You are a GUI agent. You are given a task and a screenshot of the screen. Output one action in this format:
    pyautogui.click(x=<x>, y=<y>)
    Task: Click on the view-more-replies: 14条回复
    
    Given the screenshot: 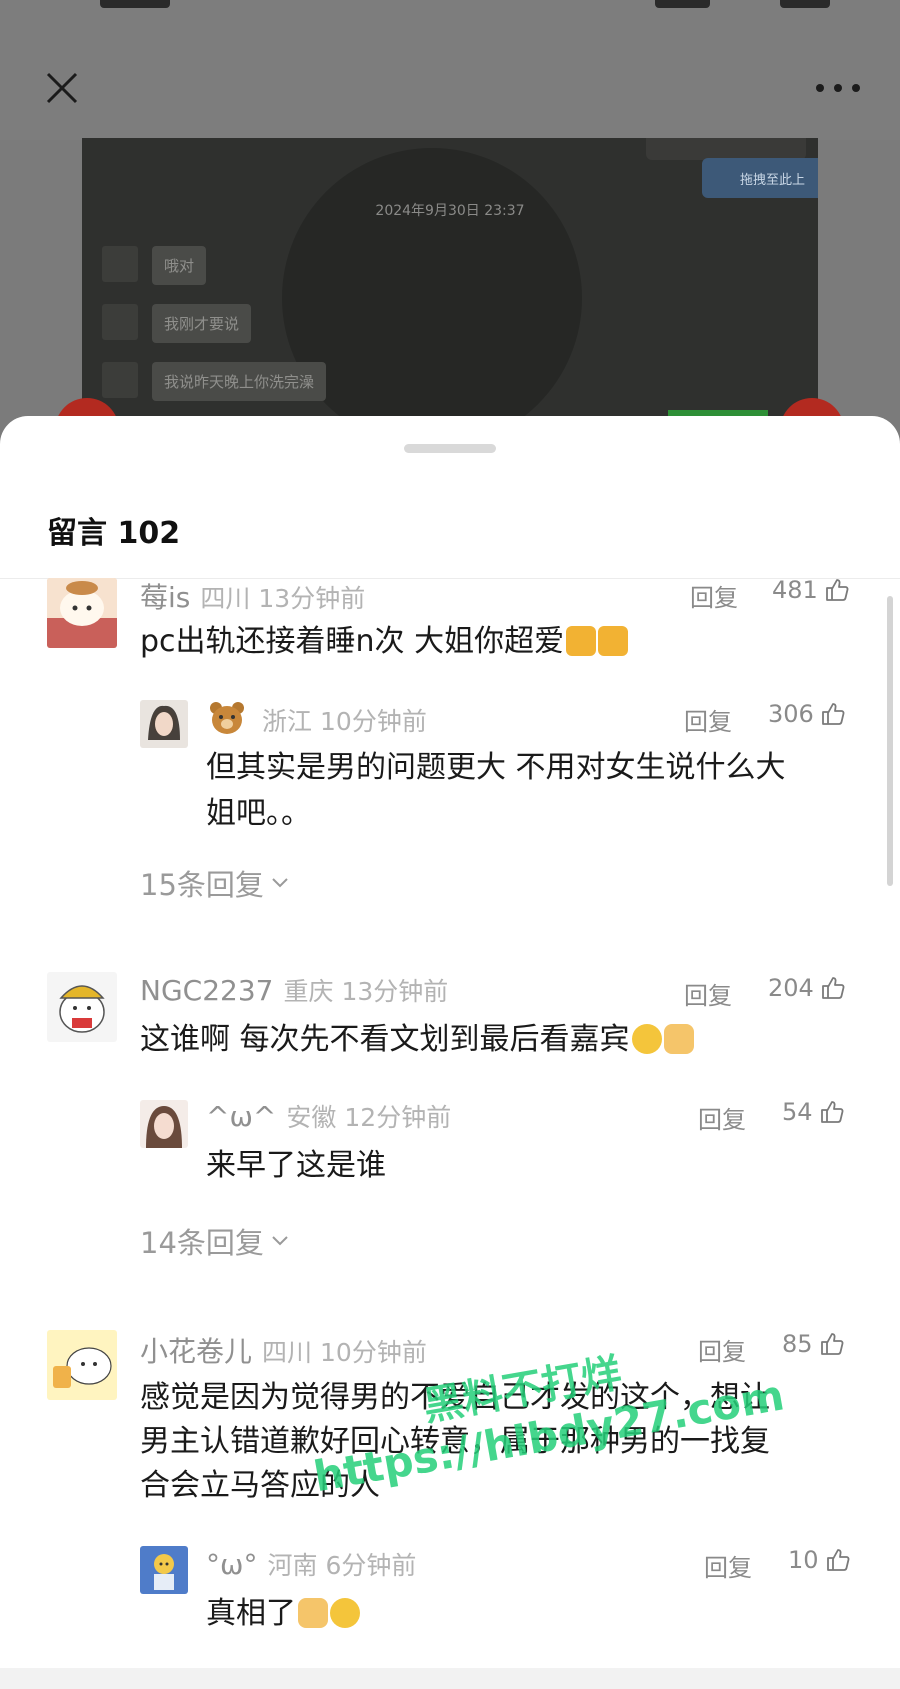 What is the action you would take?
    pyautogui.click(x=215, y=1241)
    